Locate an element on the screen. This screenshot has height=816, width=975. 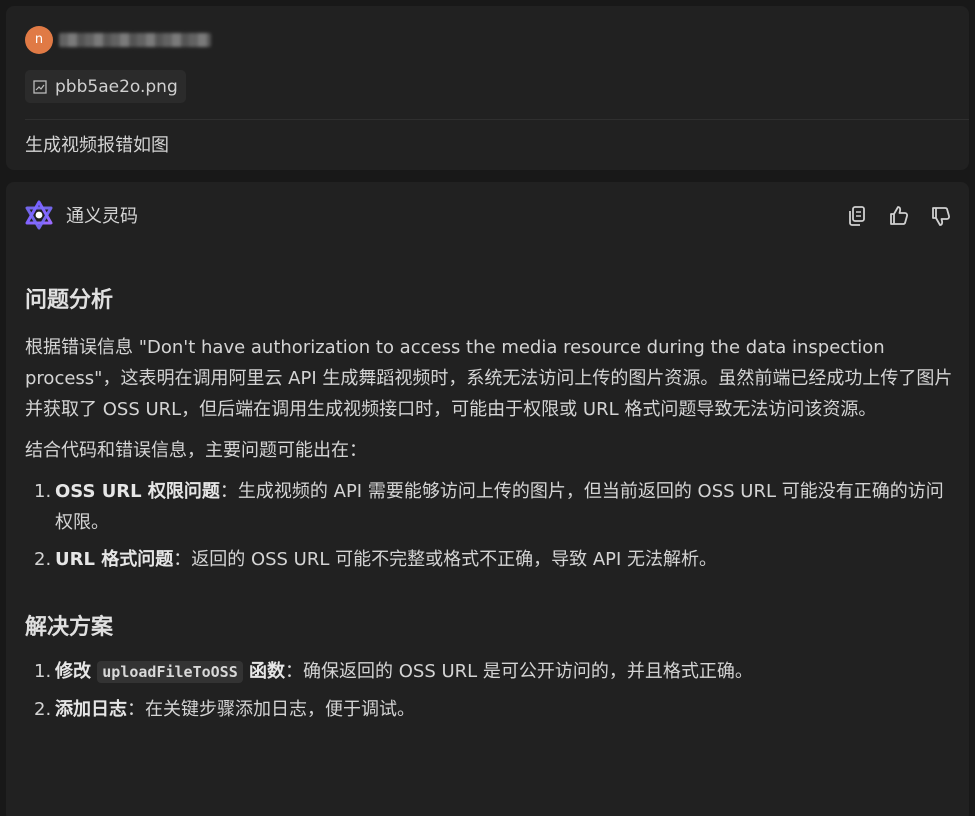
issue-title: URL 格式问题 is located at coordinates (114, 559).